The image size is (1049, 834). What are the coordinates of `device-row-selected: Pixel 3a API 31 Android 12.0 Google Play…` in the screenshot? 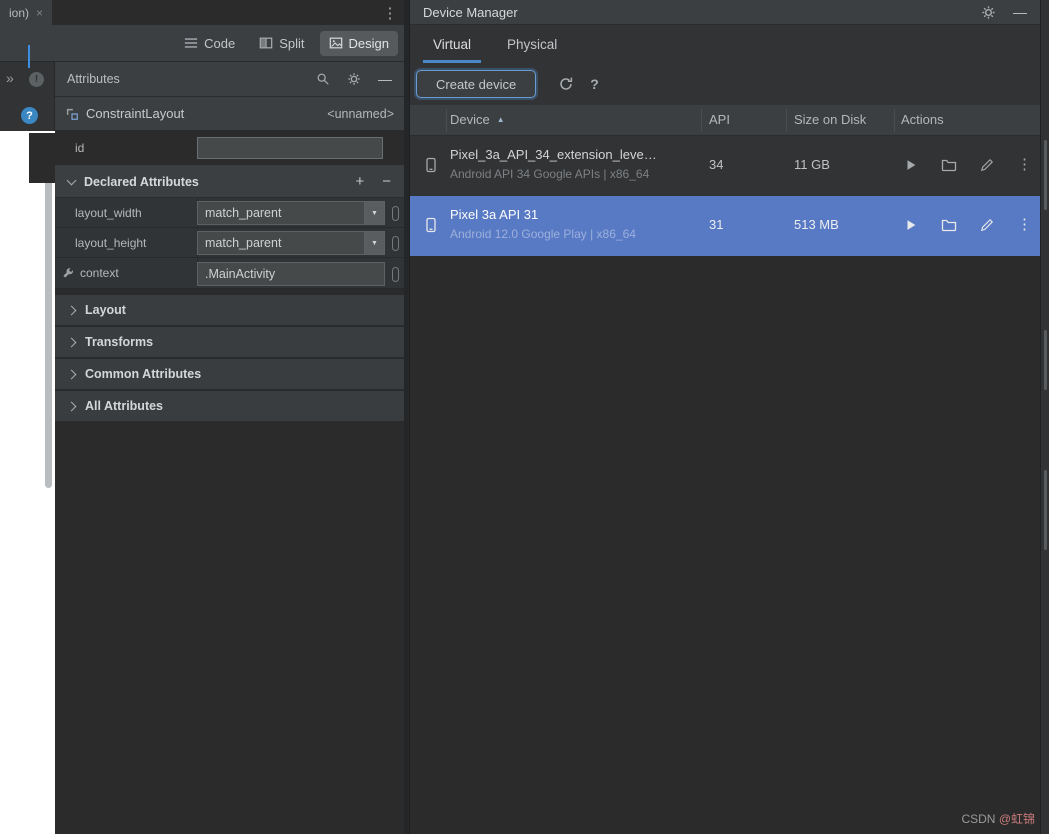 It's located at (725, 226).